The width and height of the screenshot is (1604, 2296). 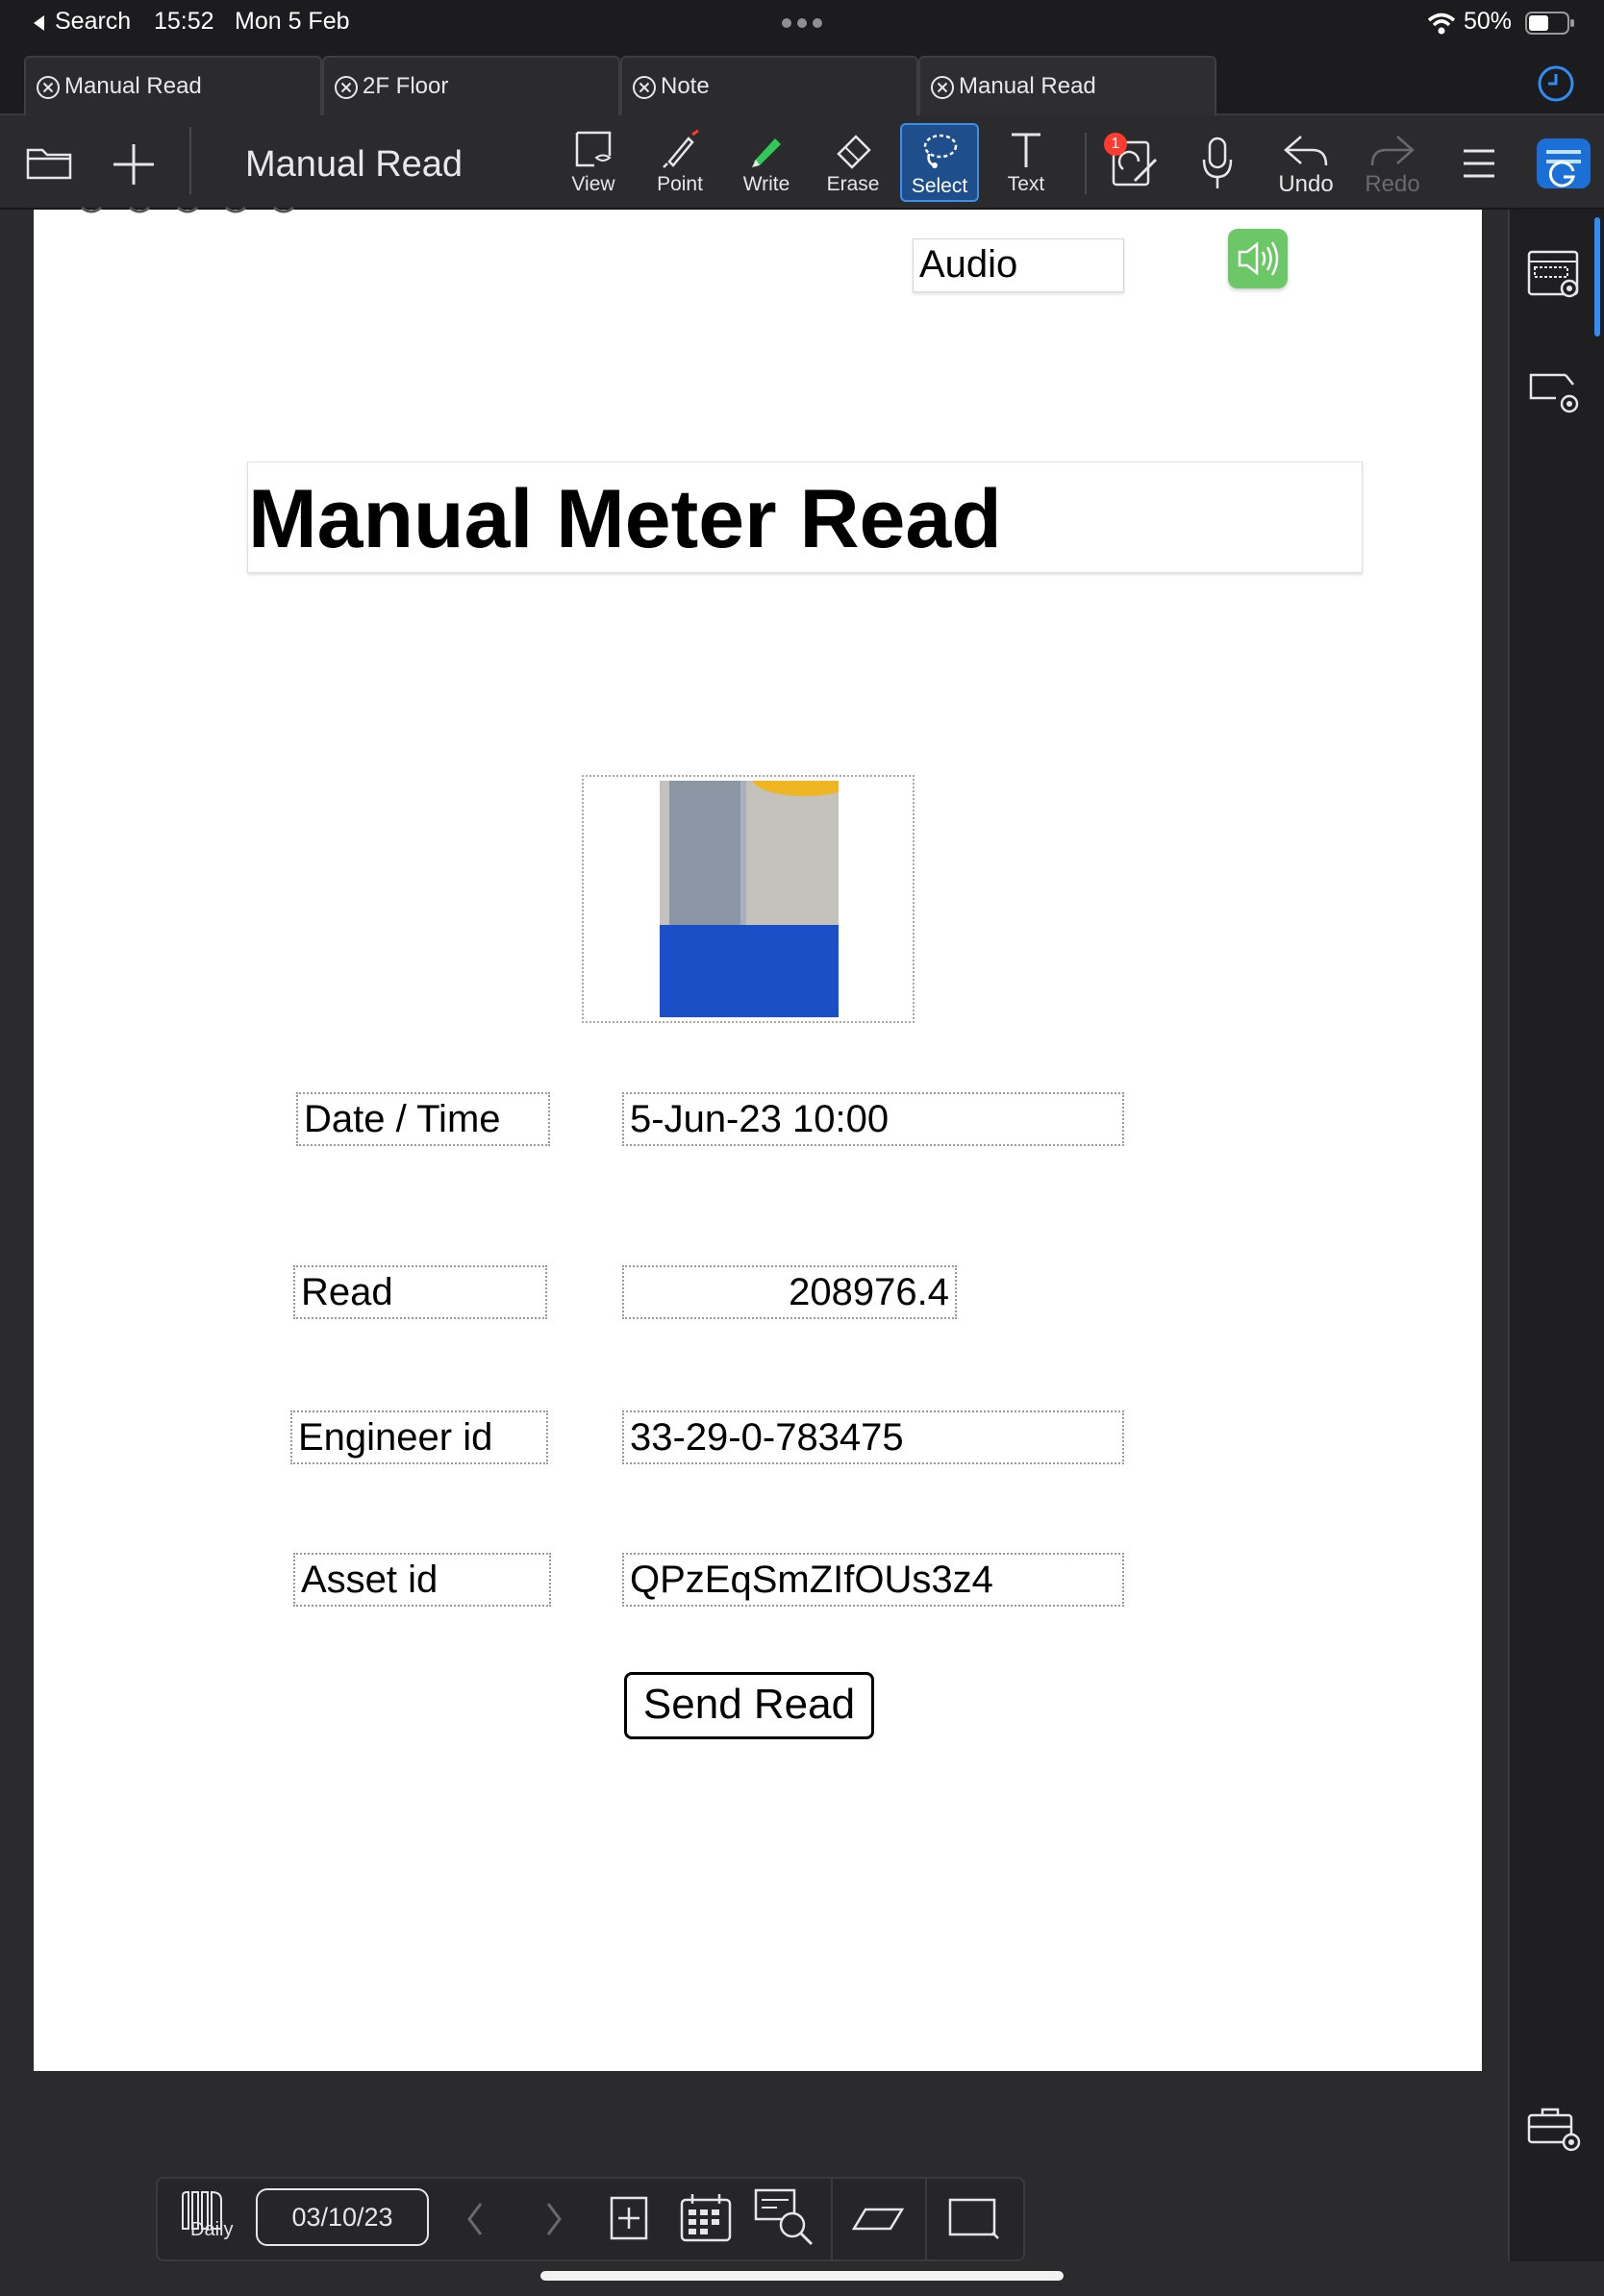 I want to click on tab-note: Note, so click(x=769, y=85).